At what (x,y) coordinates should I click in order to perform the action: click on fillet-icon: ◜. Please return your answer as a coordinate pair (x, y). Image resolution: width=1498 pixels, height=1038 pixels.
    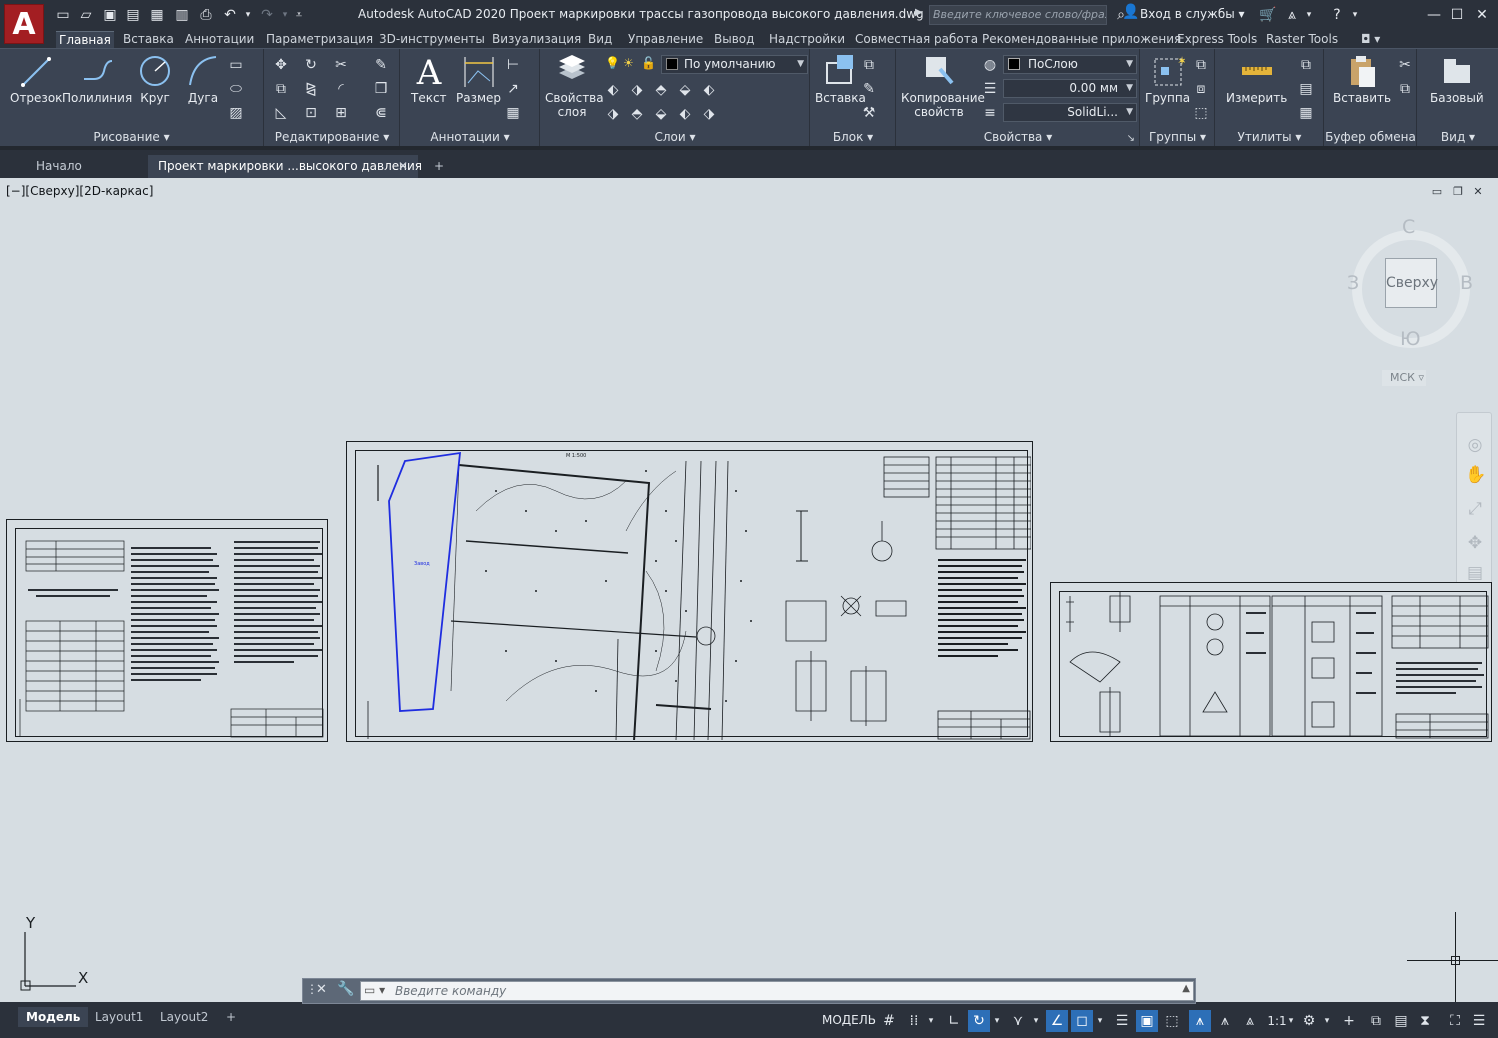
    Looking at the image, I should click on (341, 89).